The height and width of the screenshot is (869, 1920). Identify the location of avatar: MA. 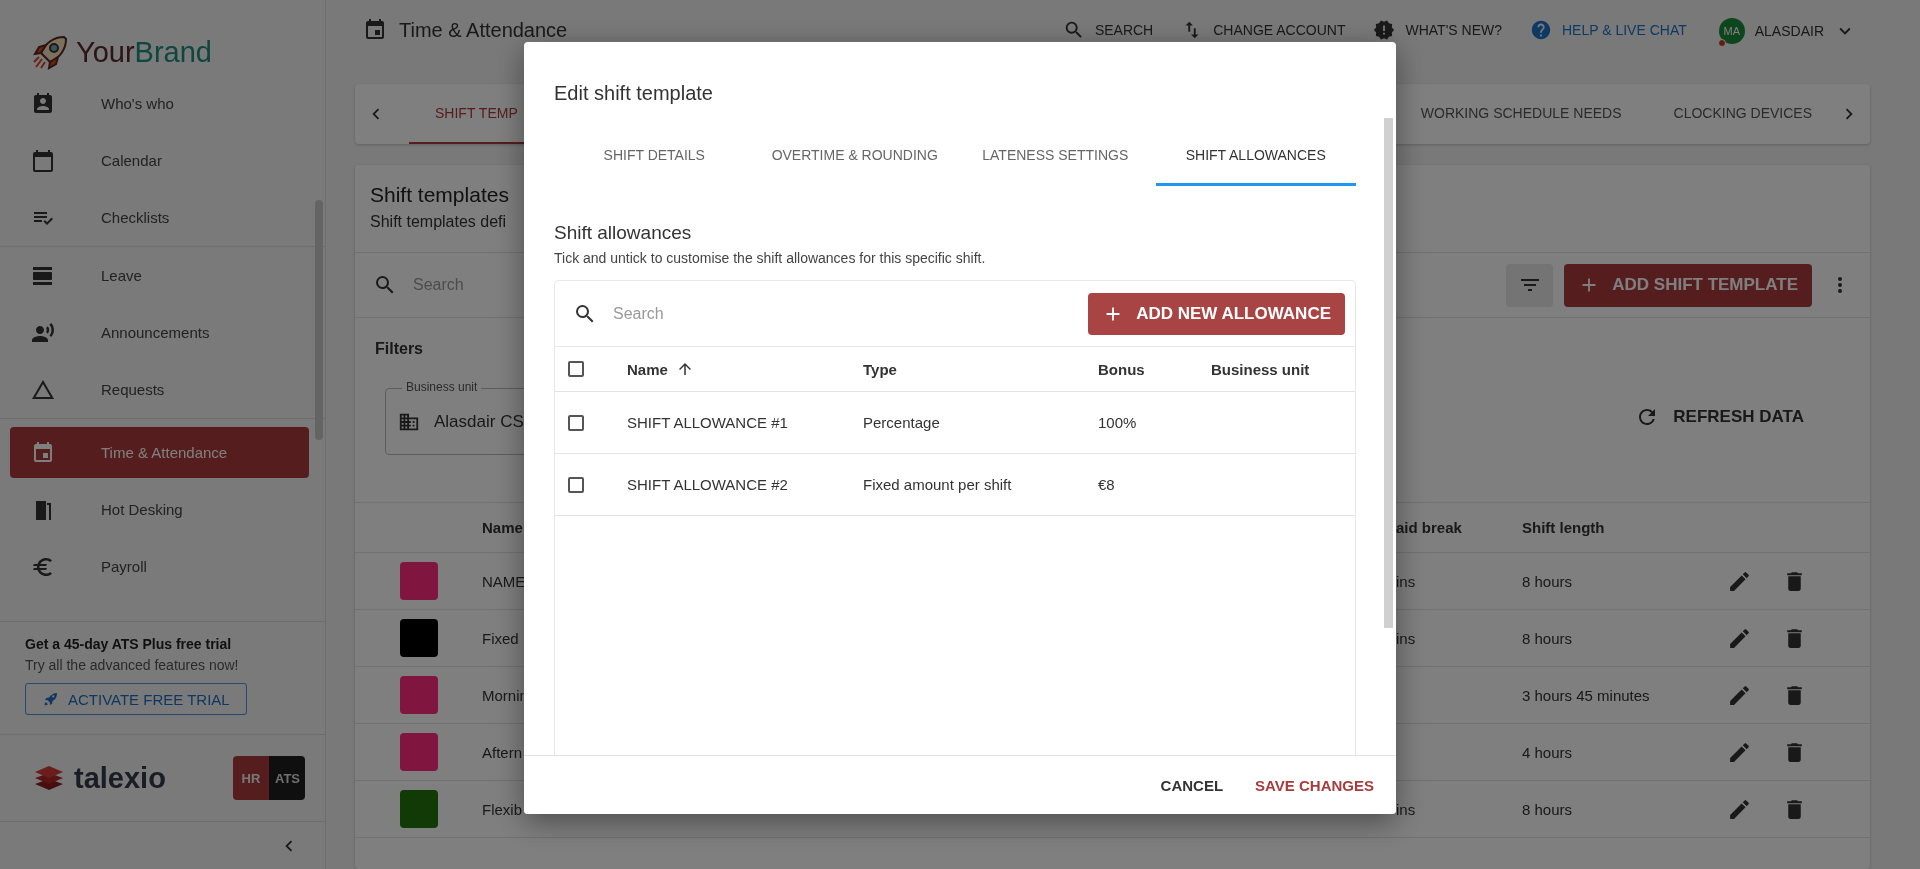
(1731, 31).